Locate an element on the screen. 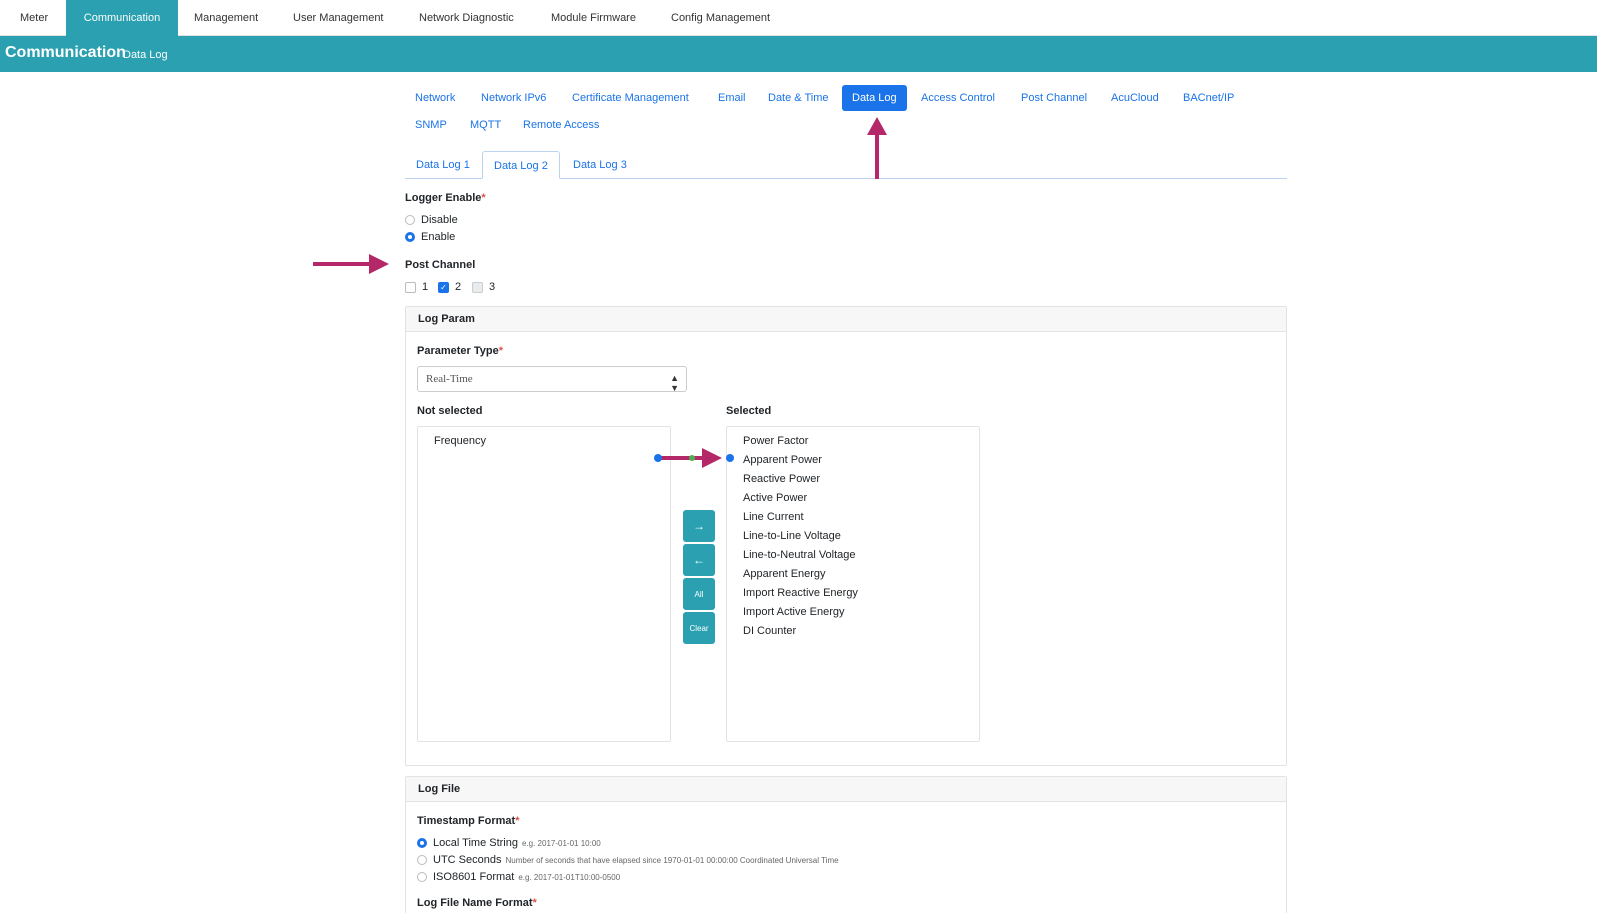 This screenshot has width=1597, height=913. subtab-date-time: Date & Time is located at coordinates (798, 98).